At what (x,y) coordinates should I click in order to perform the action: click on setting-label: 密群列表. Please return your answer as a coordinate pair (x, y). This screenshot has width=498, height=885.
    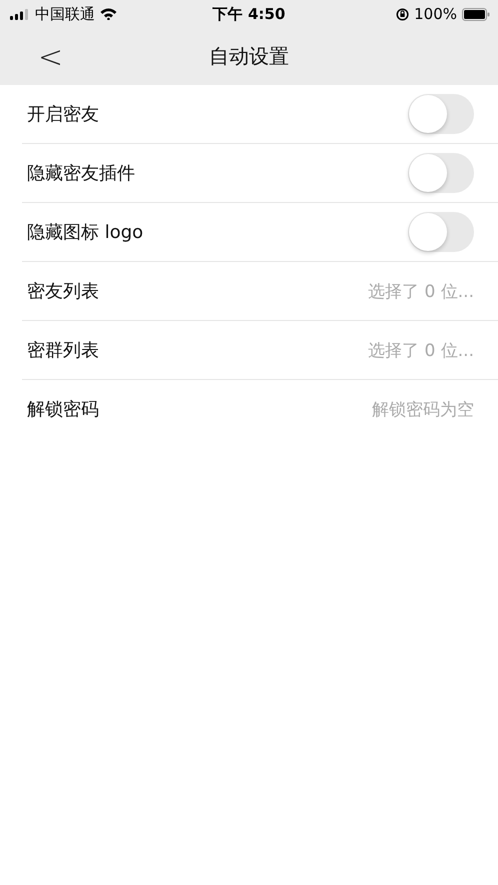
    Looking at the image, I should click on (63, 350).